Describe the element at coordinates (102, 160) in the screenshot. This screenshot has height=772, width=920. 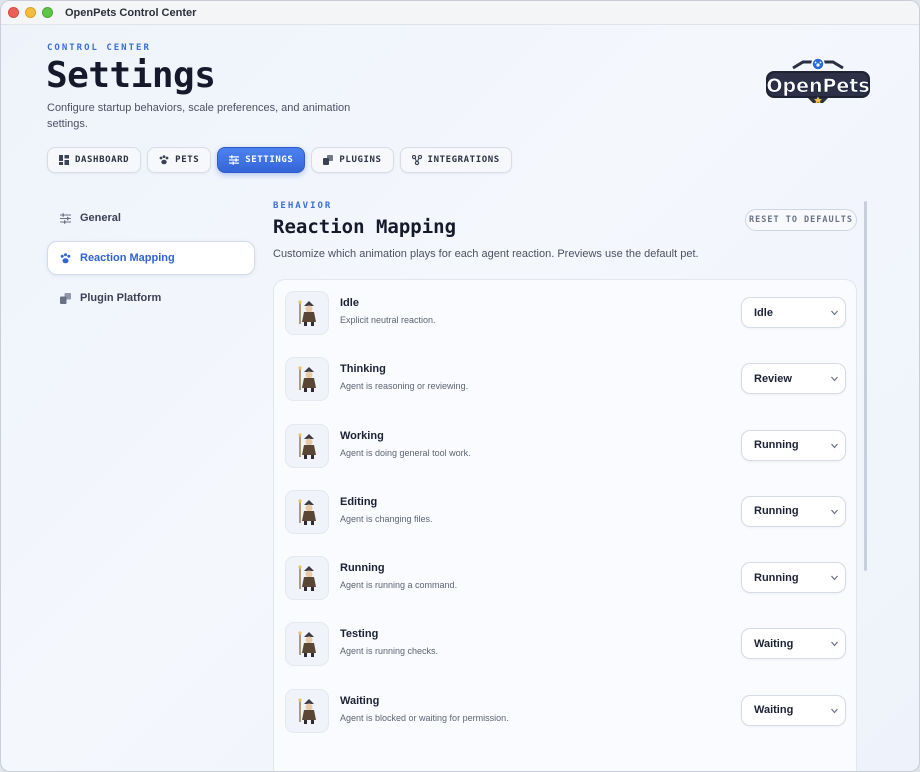
I see `tab-label: DASHBOARD` at that location.